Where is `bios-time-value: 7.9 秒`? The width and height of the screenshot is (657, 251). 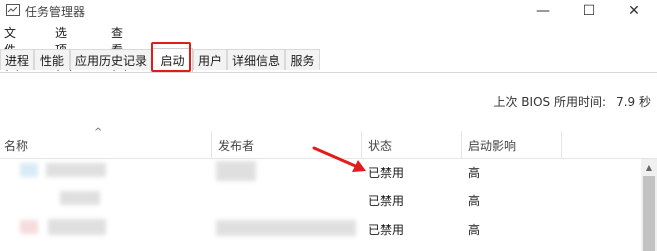
bios-time-value: 7.9 秒 is located at coordinates (633, 102).